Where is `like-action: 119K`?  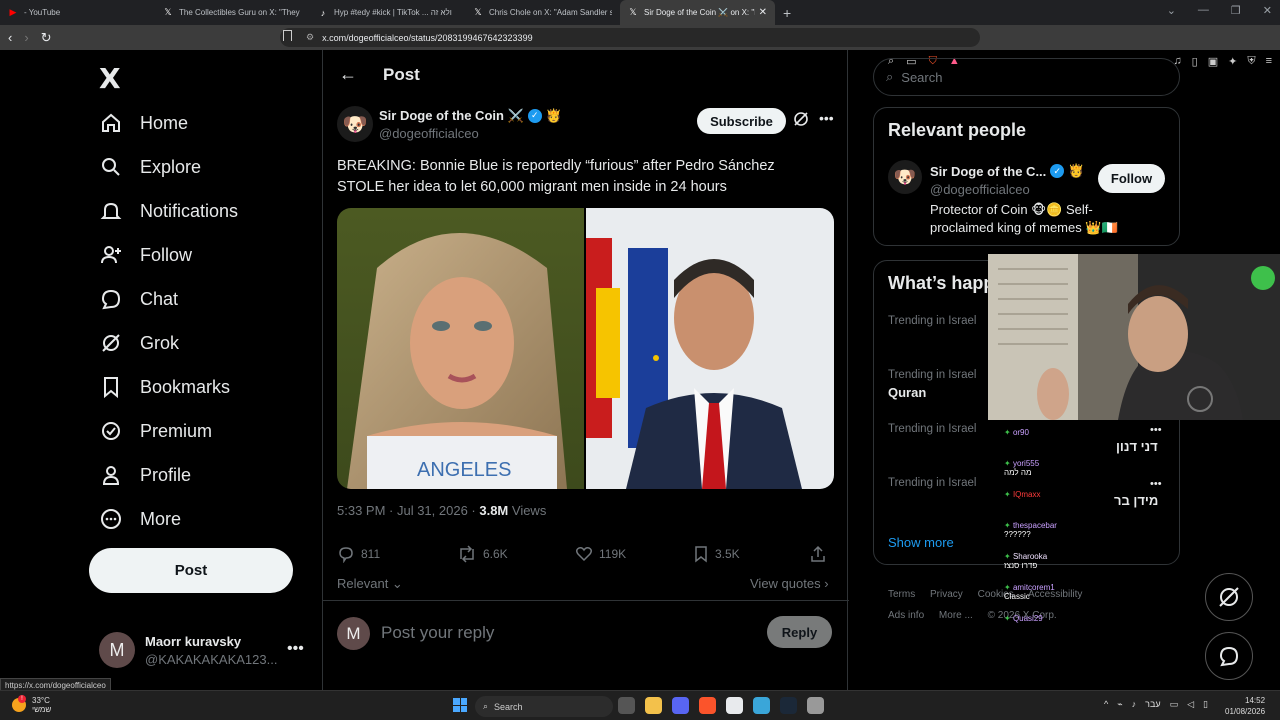
like-action: 119K is located at coordinates (600, 554).